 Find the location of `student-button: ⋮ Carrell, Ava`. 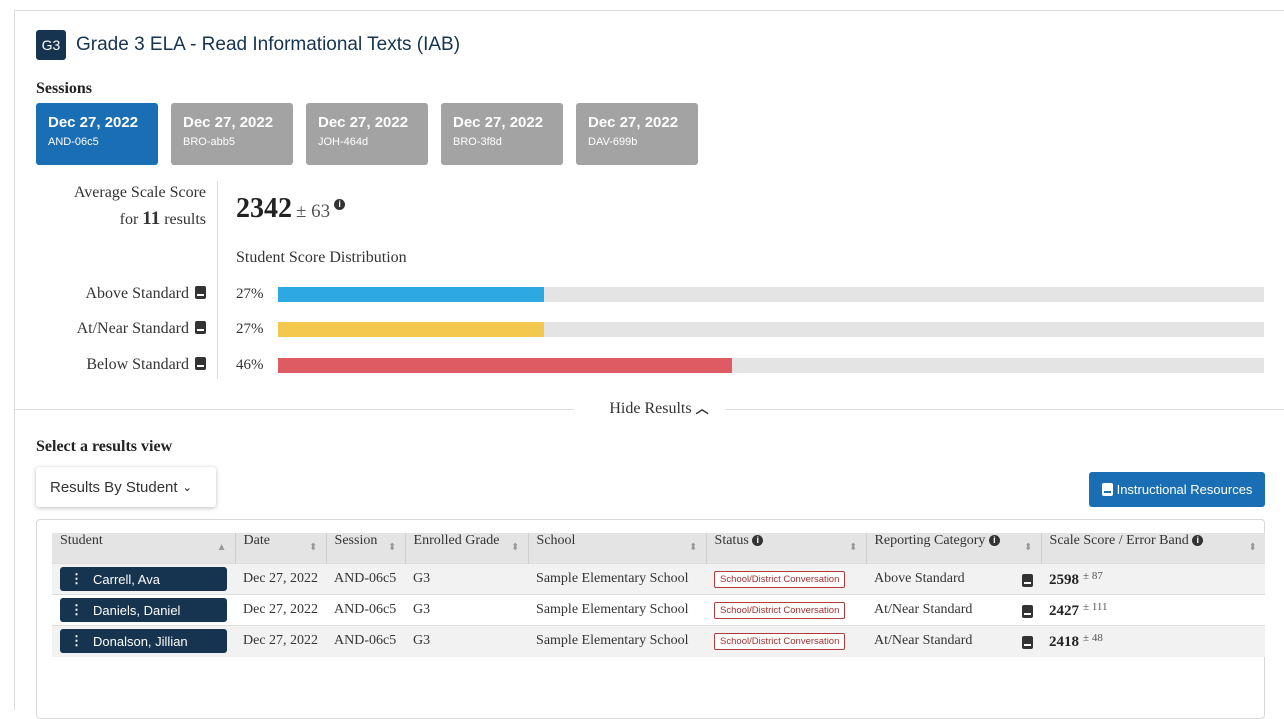

student-button: ⋮ Carrell, Ava is located at coordinates (143, 579).